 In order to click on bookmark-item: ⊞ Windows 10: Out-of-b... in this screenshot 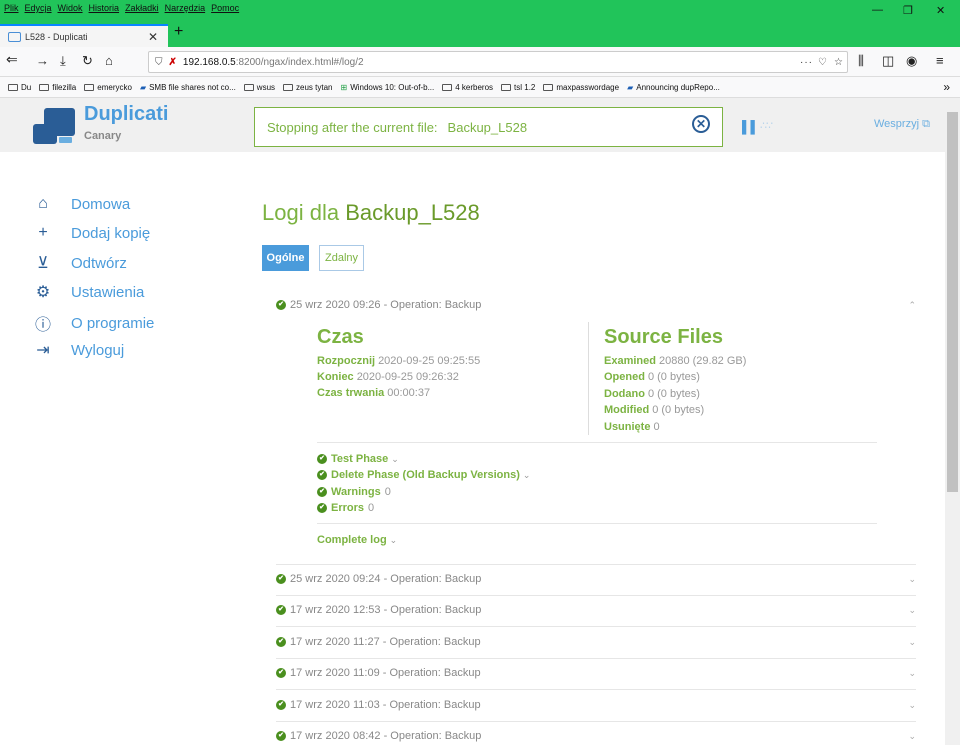, I will do `click(388, 87)`.